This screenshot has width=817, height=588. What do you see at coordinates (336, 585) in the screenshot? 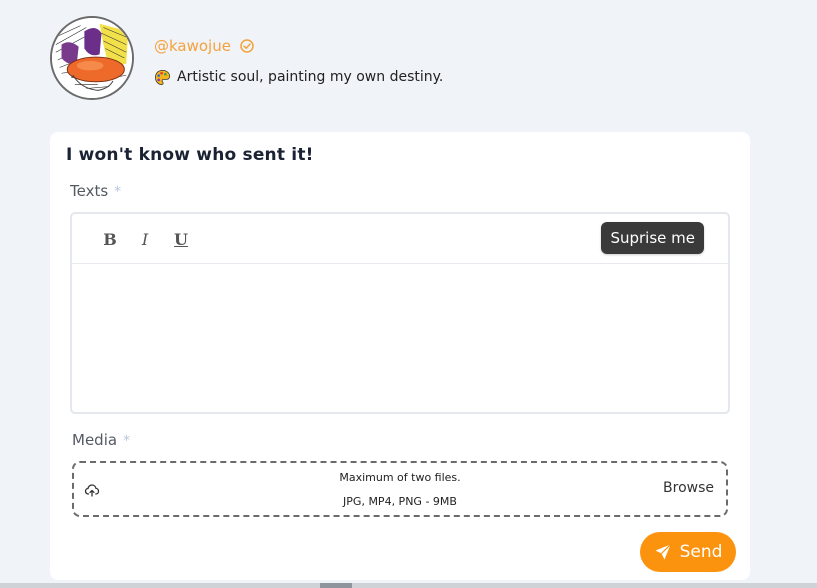
I see `scrollbar-thumb` at bounding box center [336, 585].